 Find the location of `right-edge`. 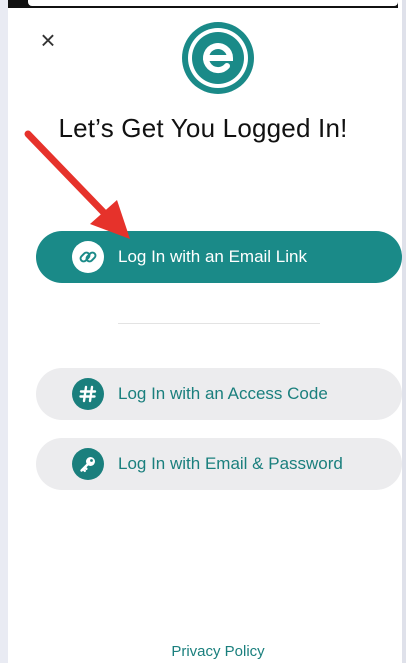

right-edge is located at coordinates (404, 331).